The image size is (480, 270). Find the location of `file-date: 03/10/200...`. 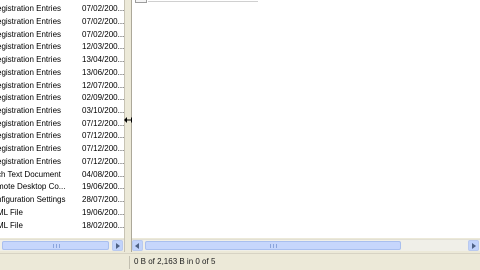

file-date: 03/10/200... is located at coordinates (103, 110).